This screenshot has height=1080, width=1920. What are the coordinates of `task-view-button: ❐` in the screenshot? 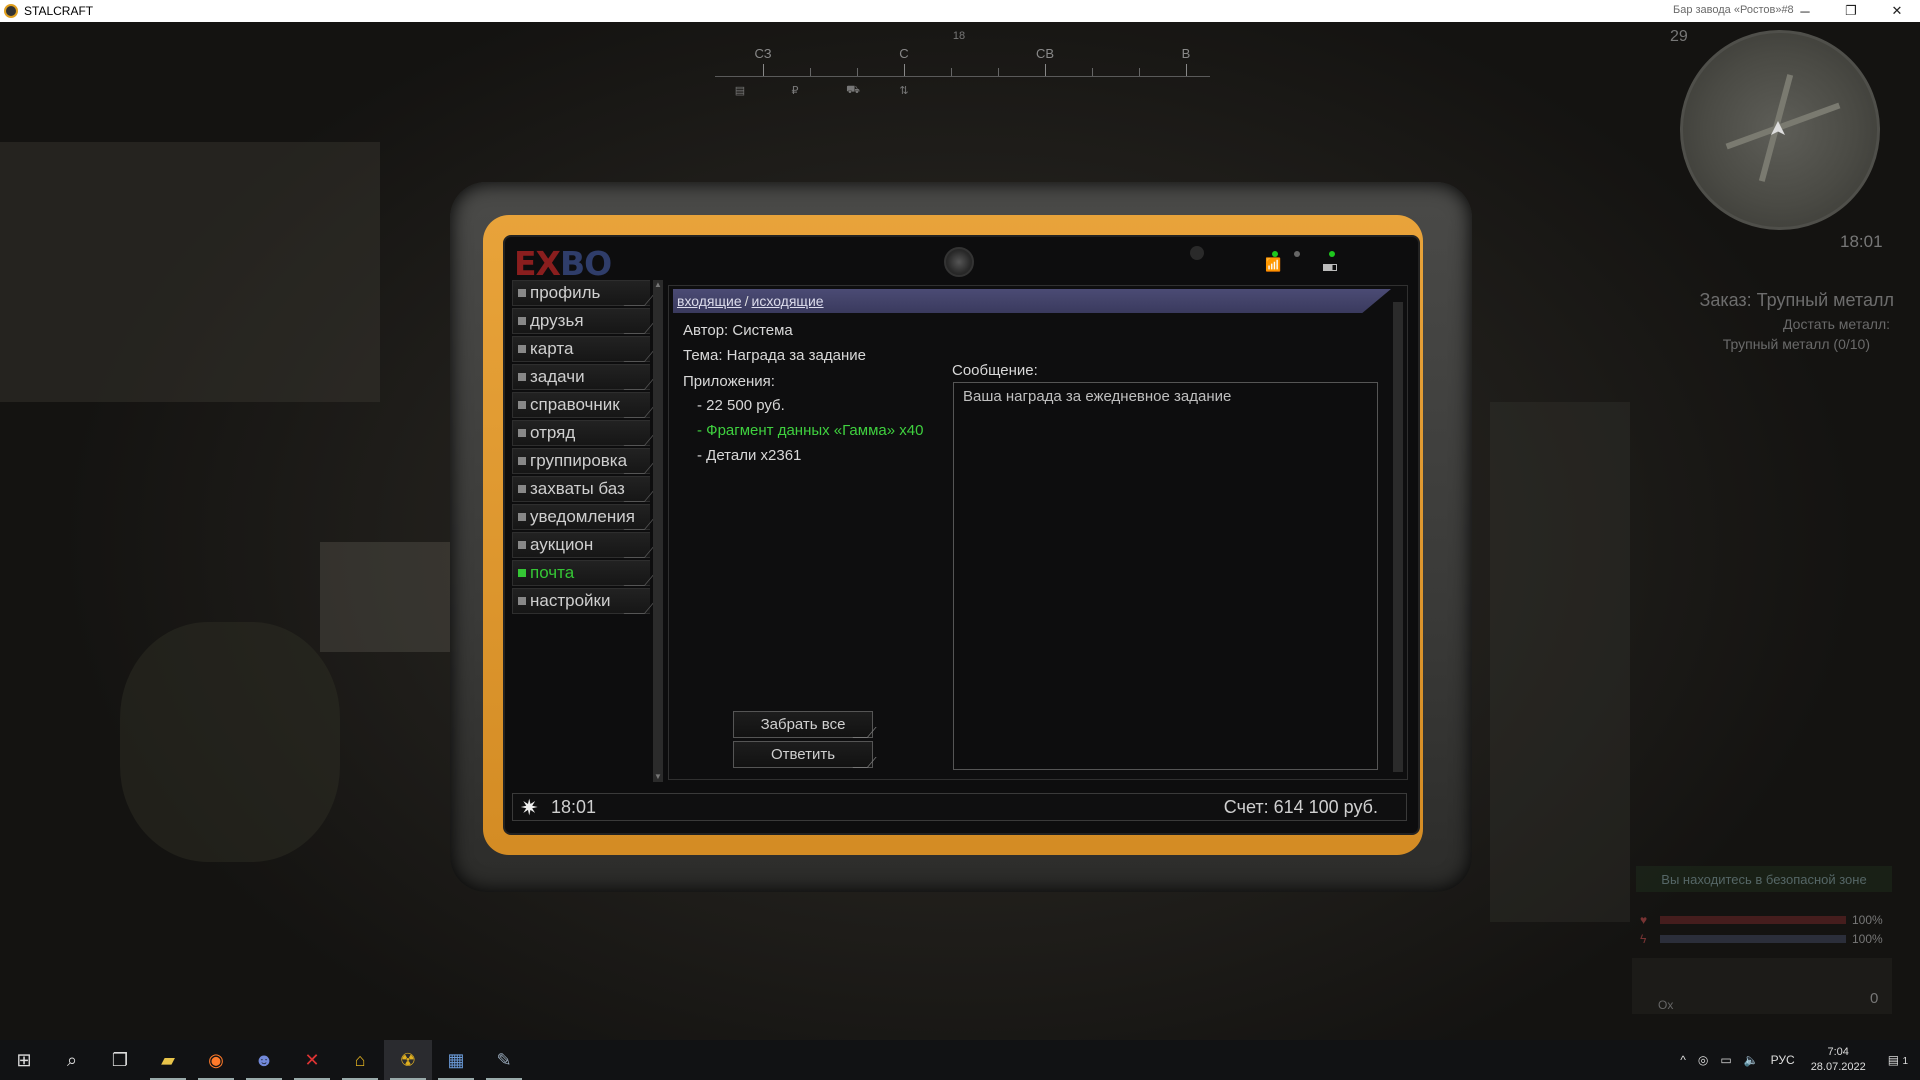 It's located at (120, 1060).